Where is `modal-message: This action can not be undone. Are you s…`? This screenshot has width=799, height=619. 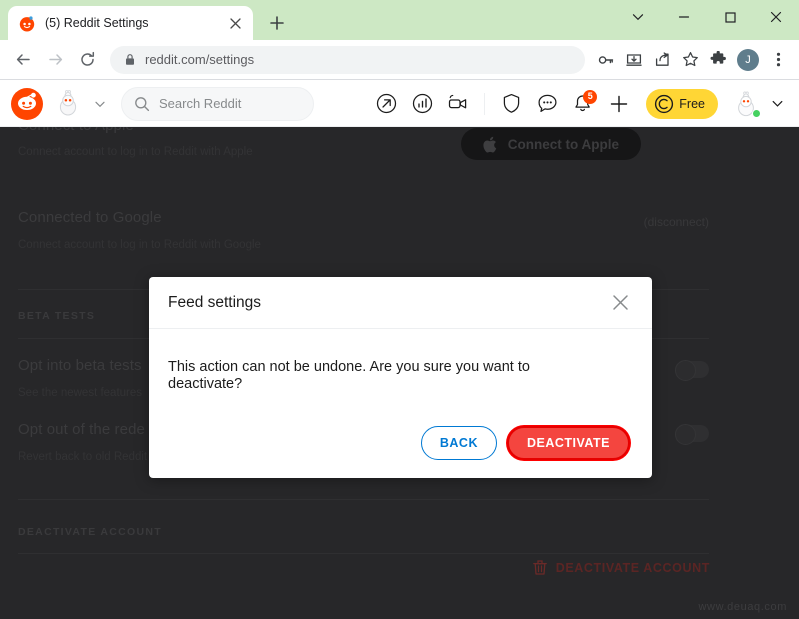 modal-message: This action can not be undone. Are you s… is located at coordinates (349, 376).